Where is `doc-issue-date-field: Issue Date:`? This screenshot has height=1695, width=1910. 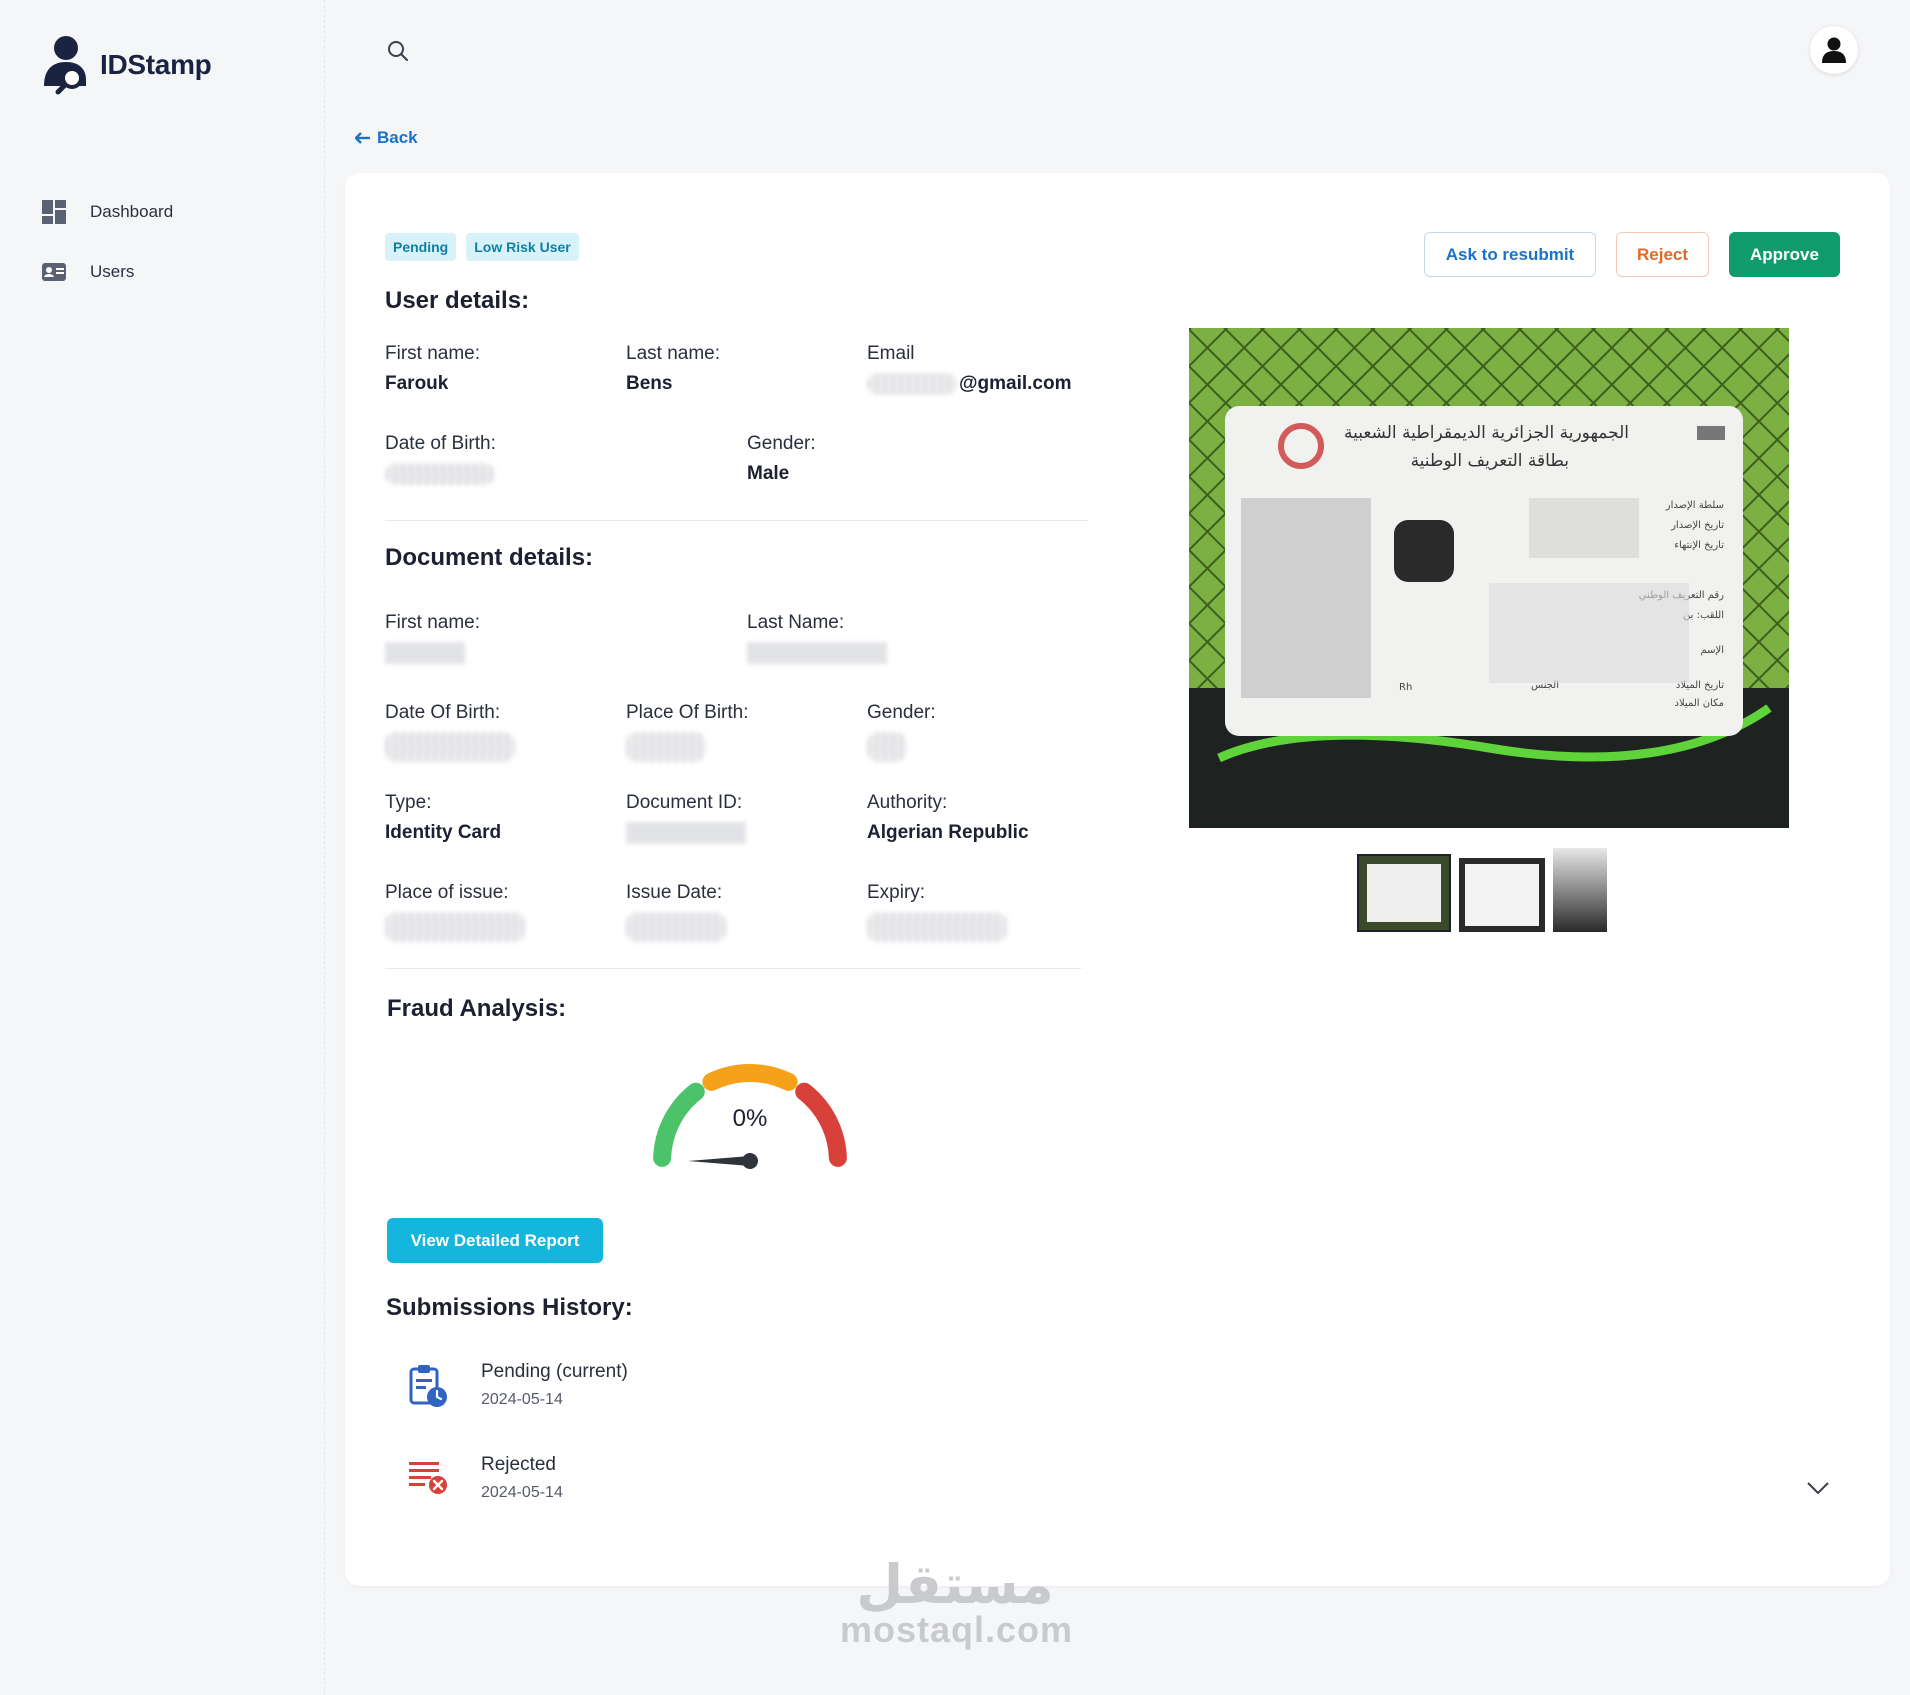
doc-issue-date-field: Issue Date: is located at coordinates (676, 915).